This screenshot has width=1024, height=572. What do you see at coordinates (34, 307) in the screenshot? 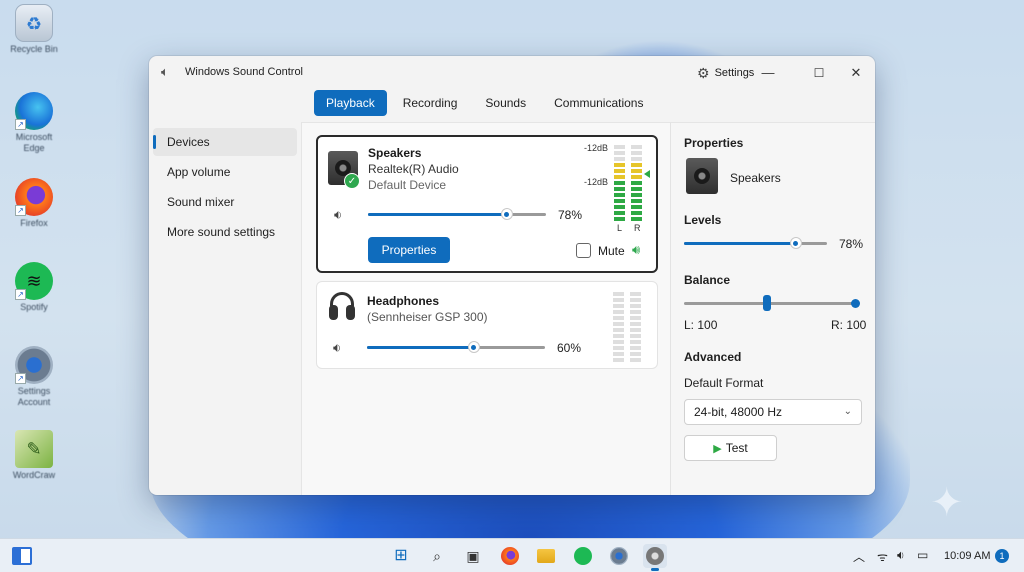
I see `desktop-icon-label: Spotify` at bounding box center [34, 307].